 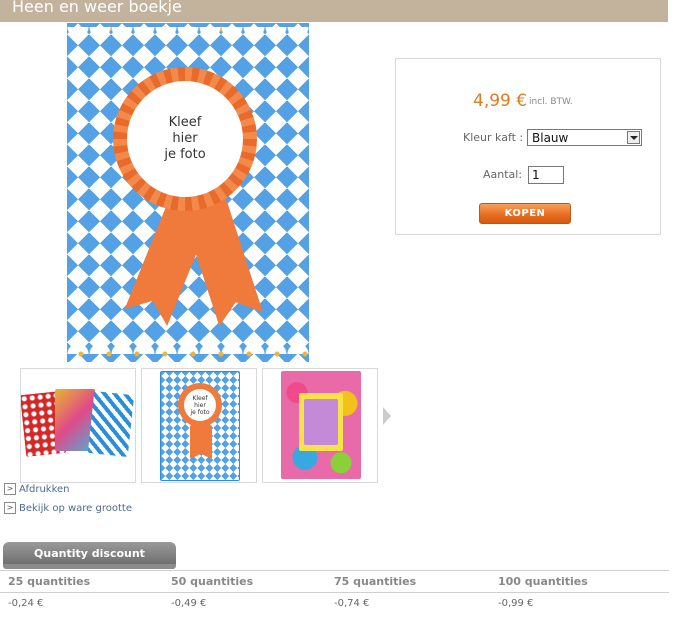 What do you see at coordinates (500, 101) in the screenshot?
I see `price: 4,99 €` at bounding box center [500, 101].